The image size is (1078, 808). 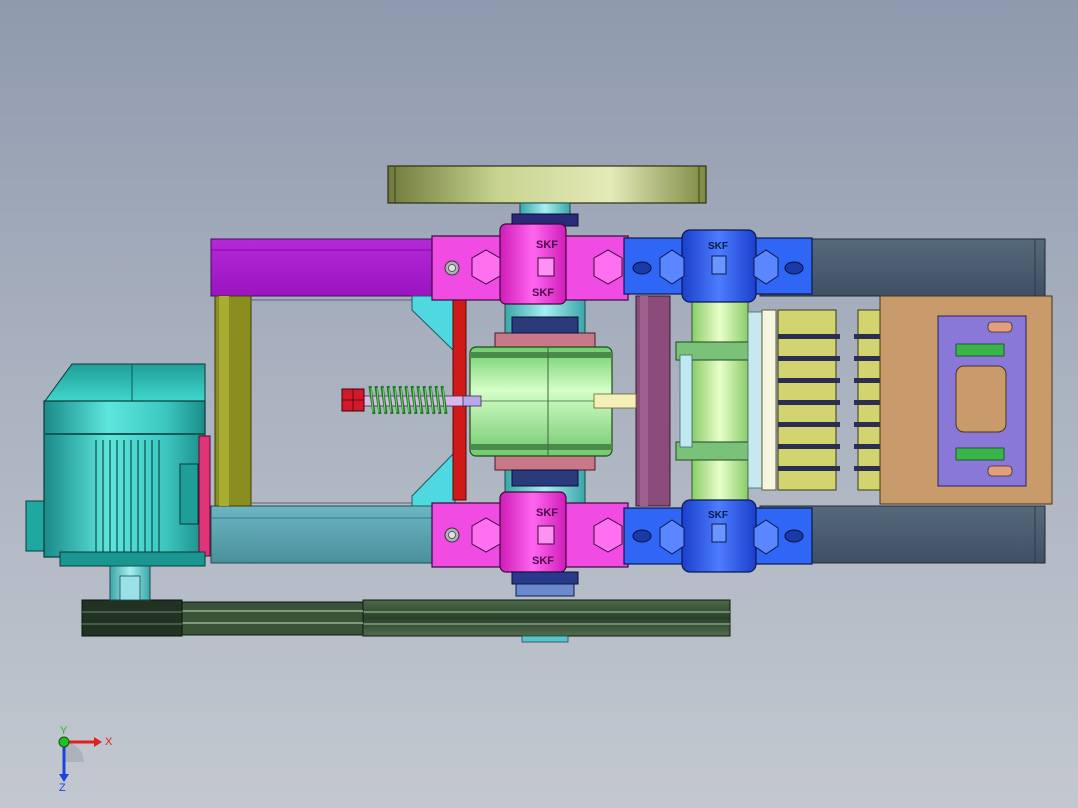 What do you see at coordinates (547, 184) in the screenshot?
I see `flywheel` at bounding box center [547, 184].